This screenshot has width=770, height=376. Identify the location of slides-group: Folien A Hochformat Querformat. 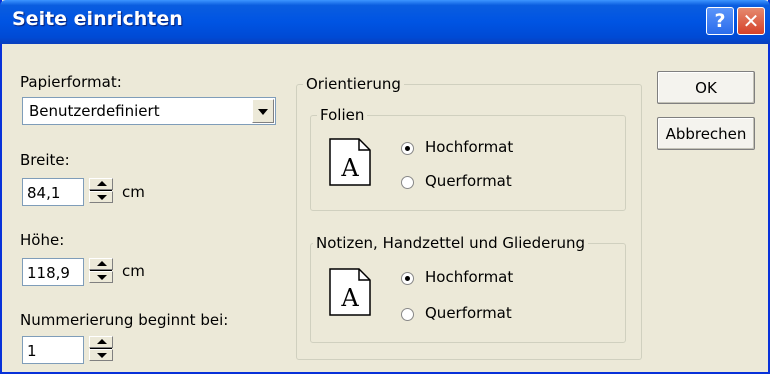
(468, 158).